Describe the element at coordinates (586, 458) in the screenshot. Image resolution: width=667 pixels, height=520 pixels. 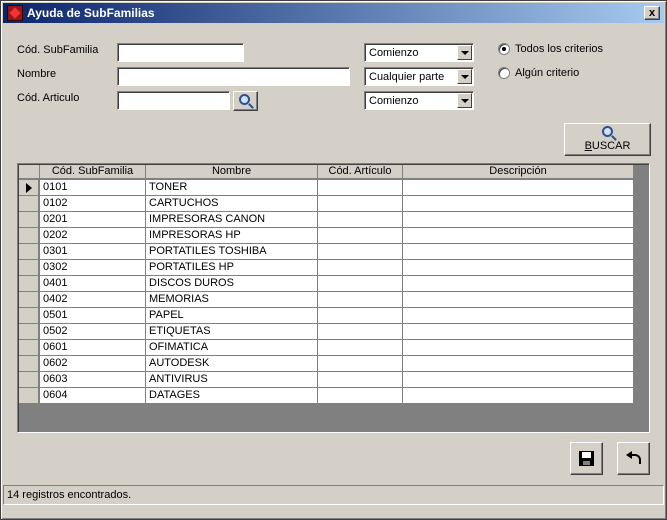
I see `save-button` at that location.